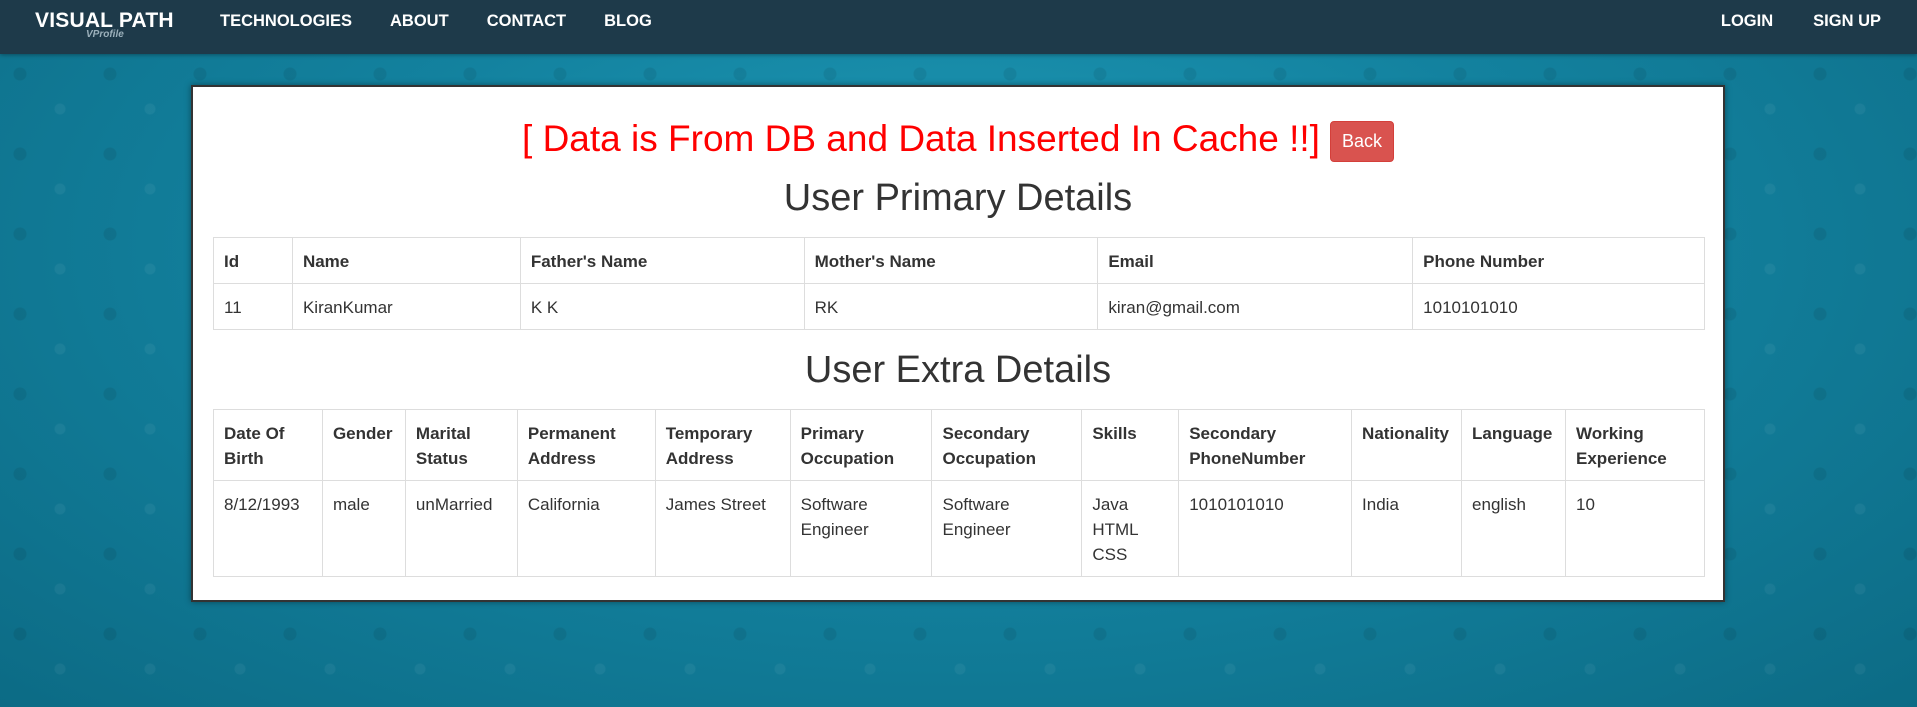 This screenshot has width=1917, height=707. I want to click on header-line: Marital, so click(443, 433).